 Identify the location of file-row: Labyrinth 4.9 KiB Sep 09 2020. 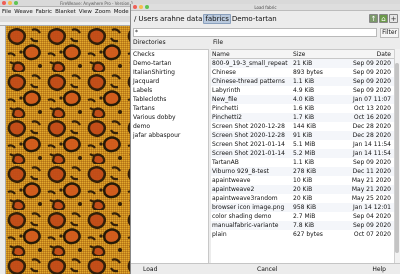
(302, 90).